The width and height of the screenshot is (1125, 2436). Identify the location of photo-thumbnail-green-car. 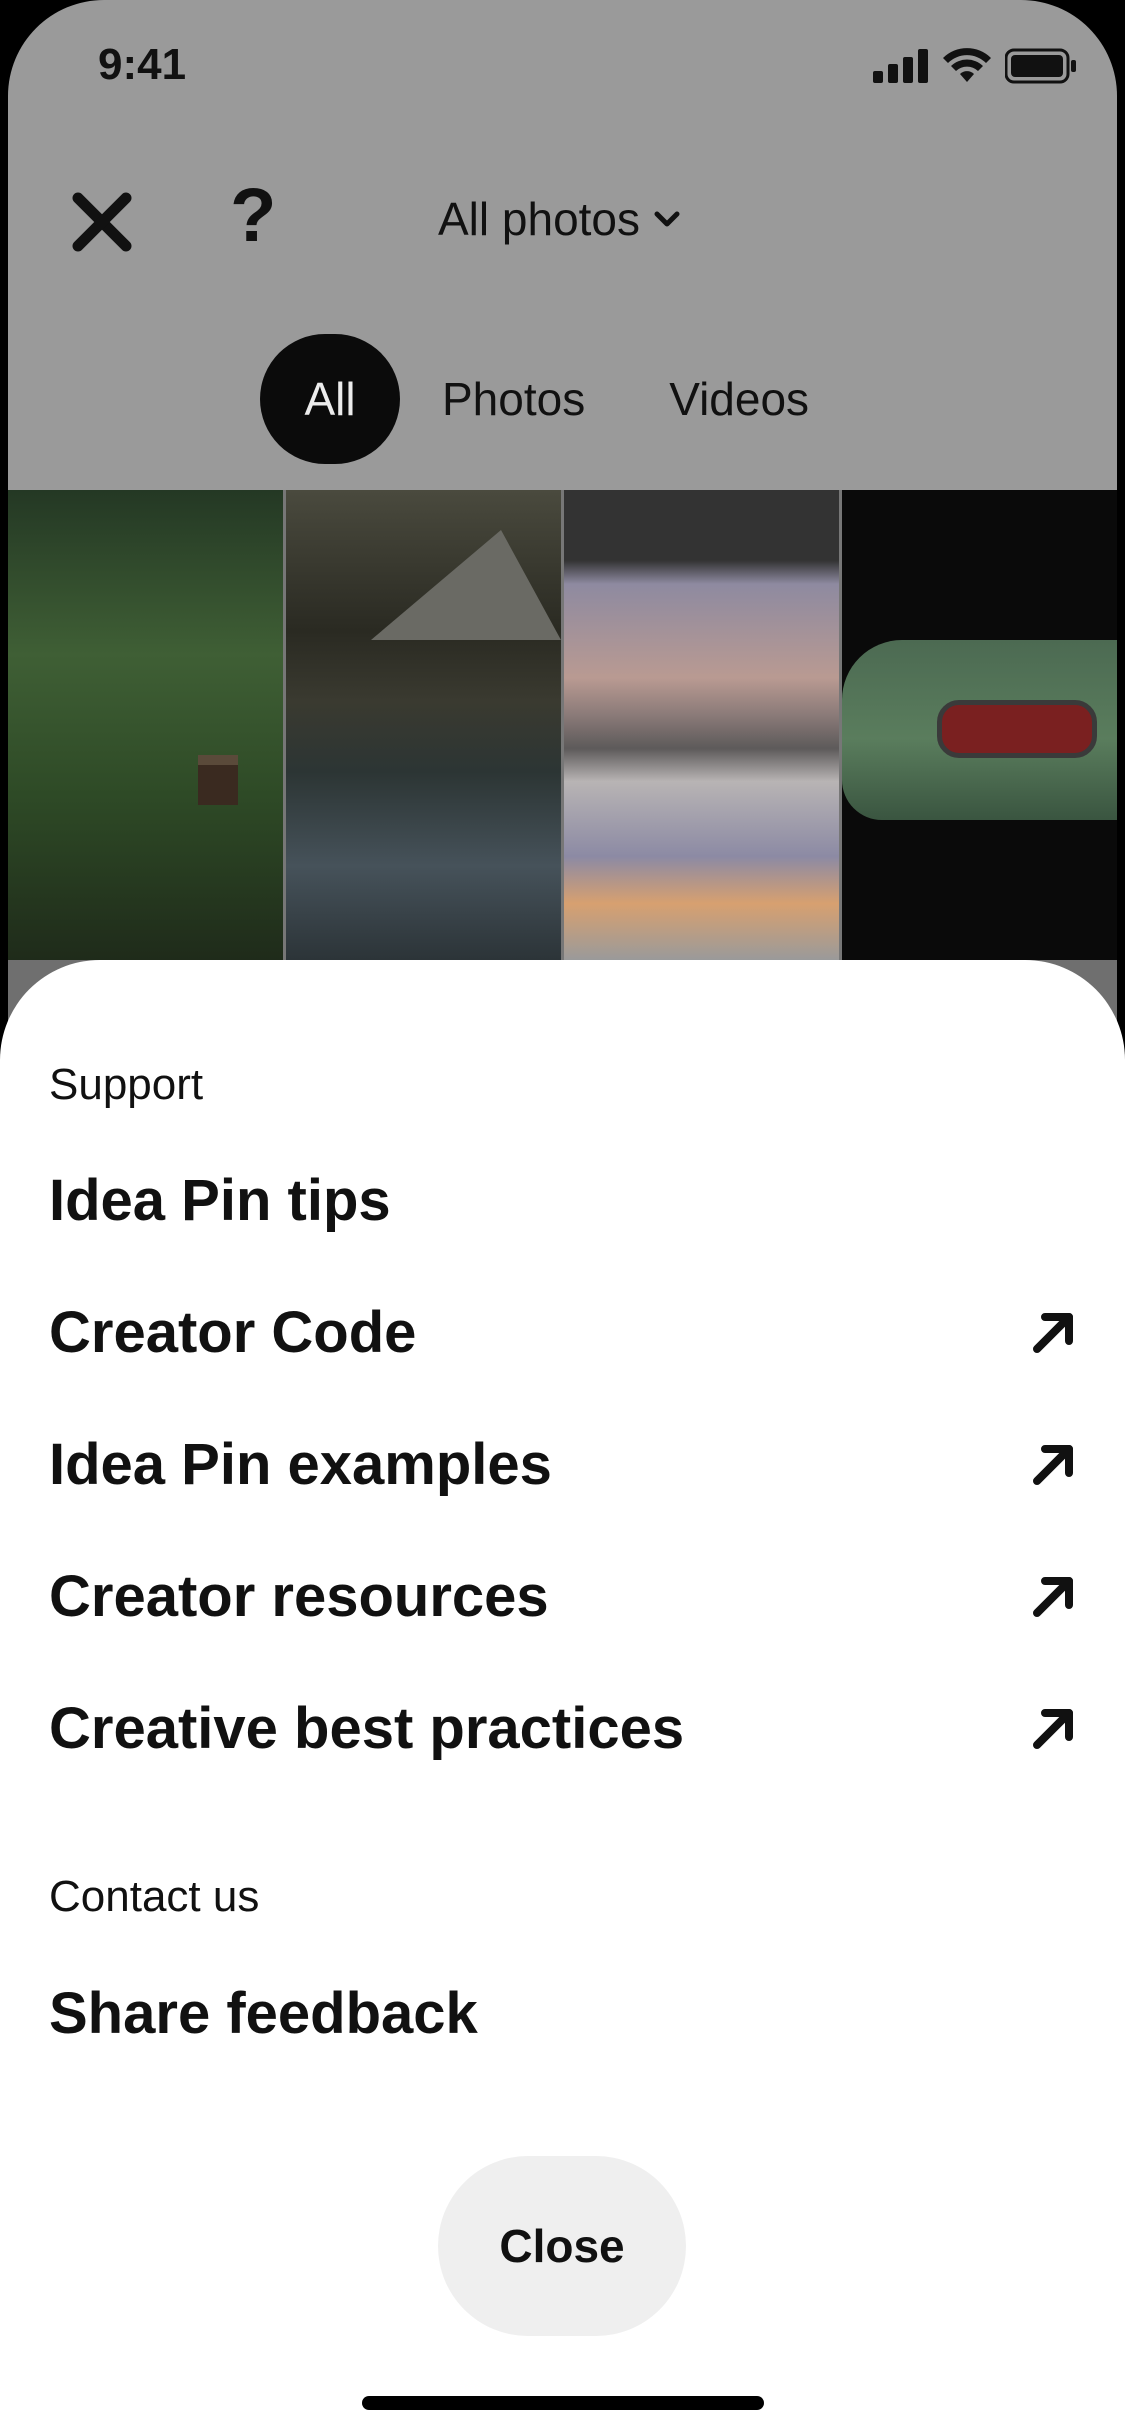
(979, 725).